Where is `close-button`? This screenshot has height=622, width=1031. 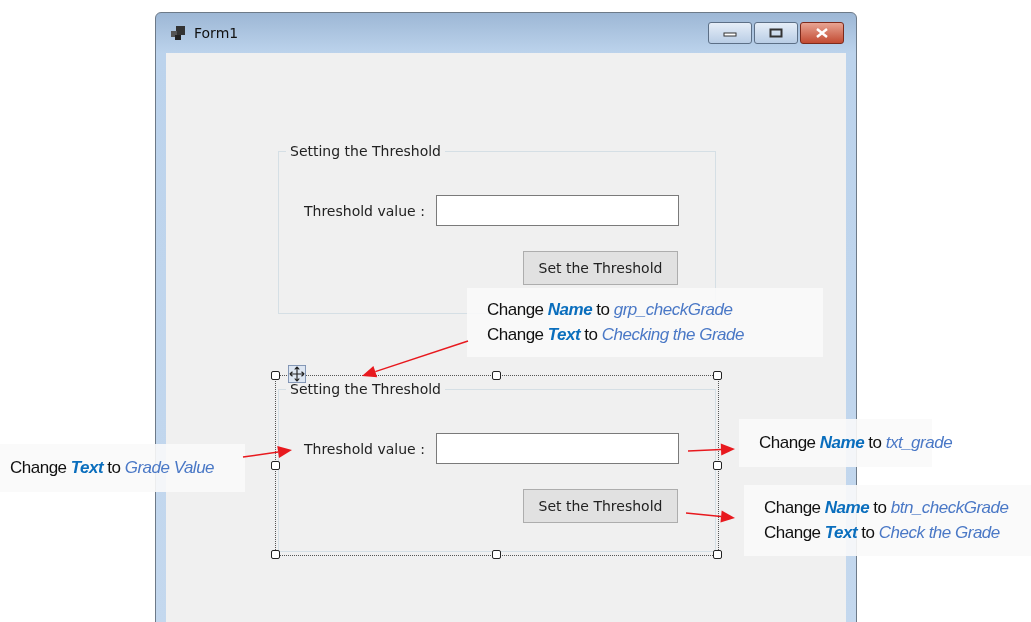
close-button is located at coordinates (822, 33).